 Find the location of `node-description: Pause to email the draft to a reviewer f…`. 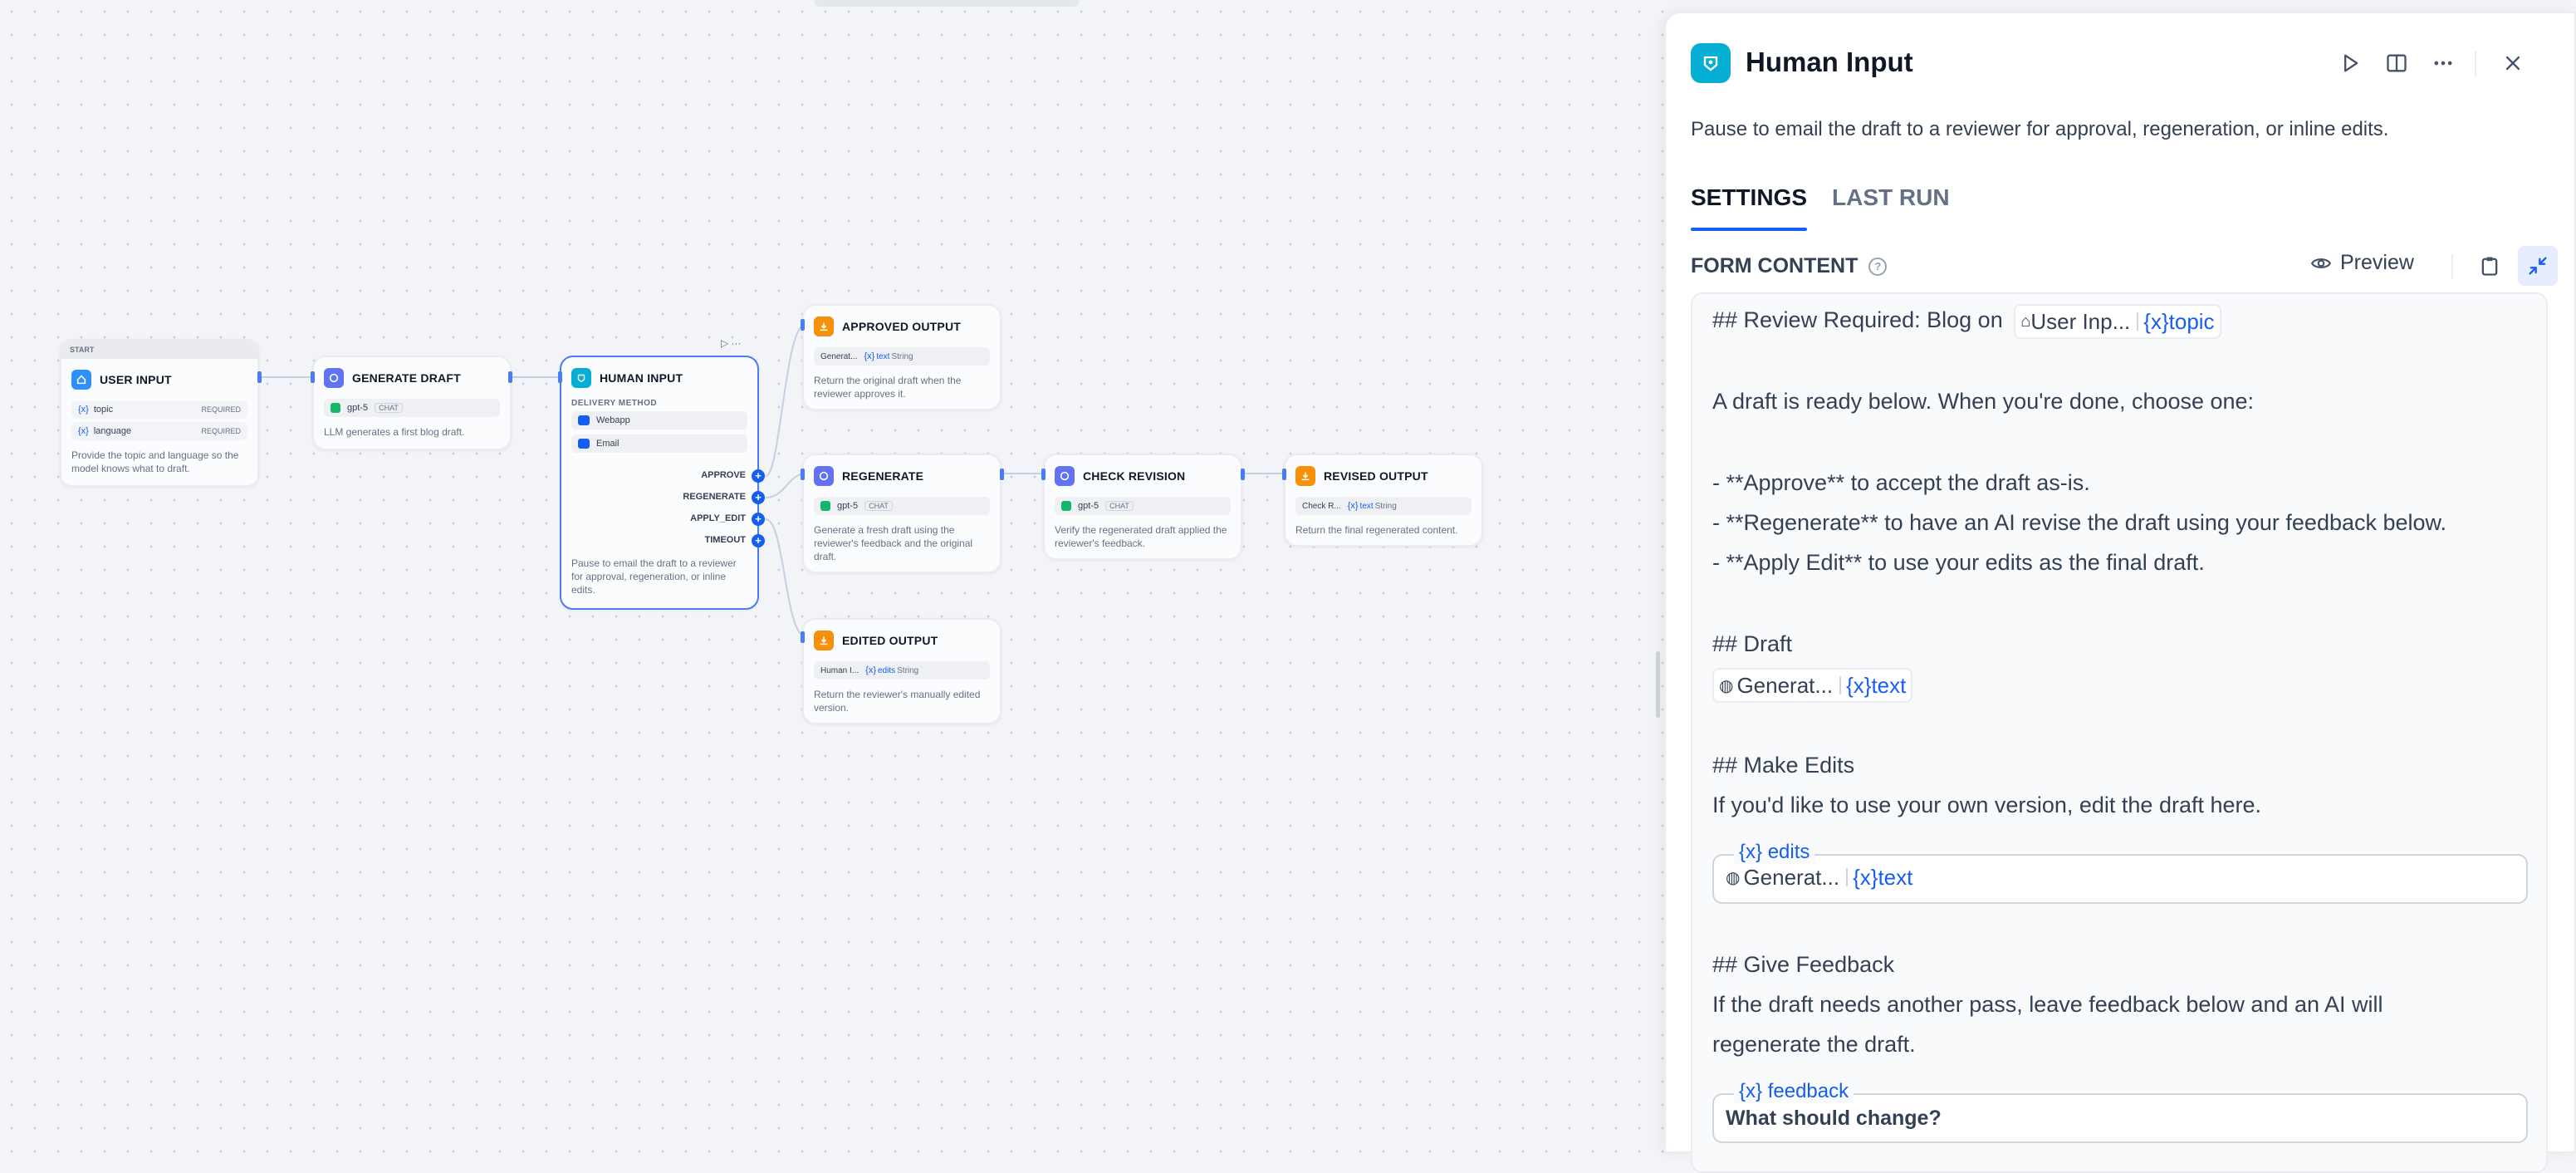

node-description: Pause to email the draft to a reviewer f… is located at coordinates (654, 577).